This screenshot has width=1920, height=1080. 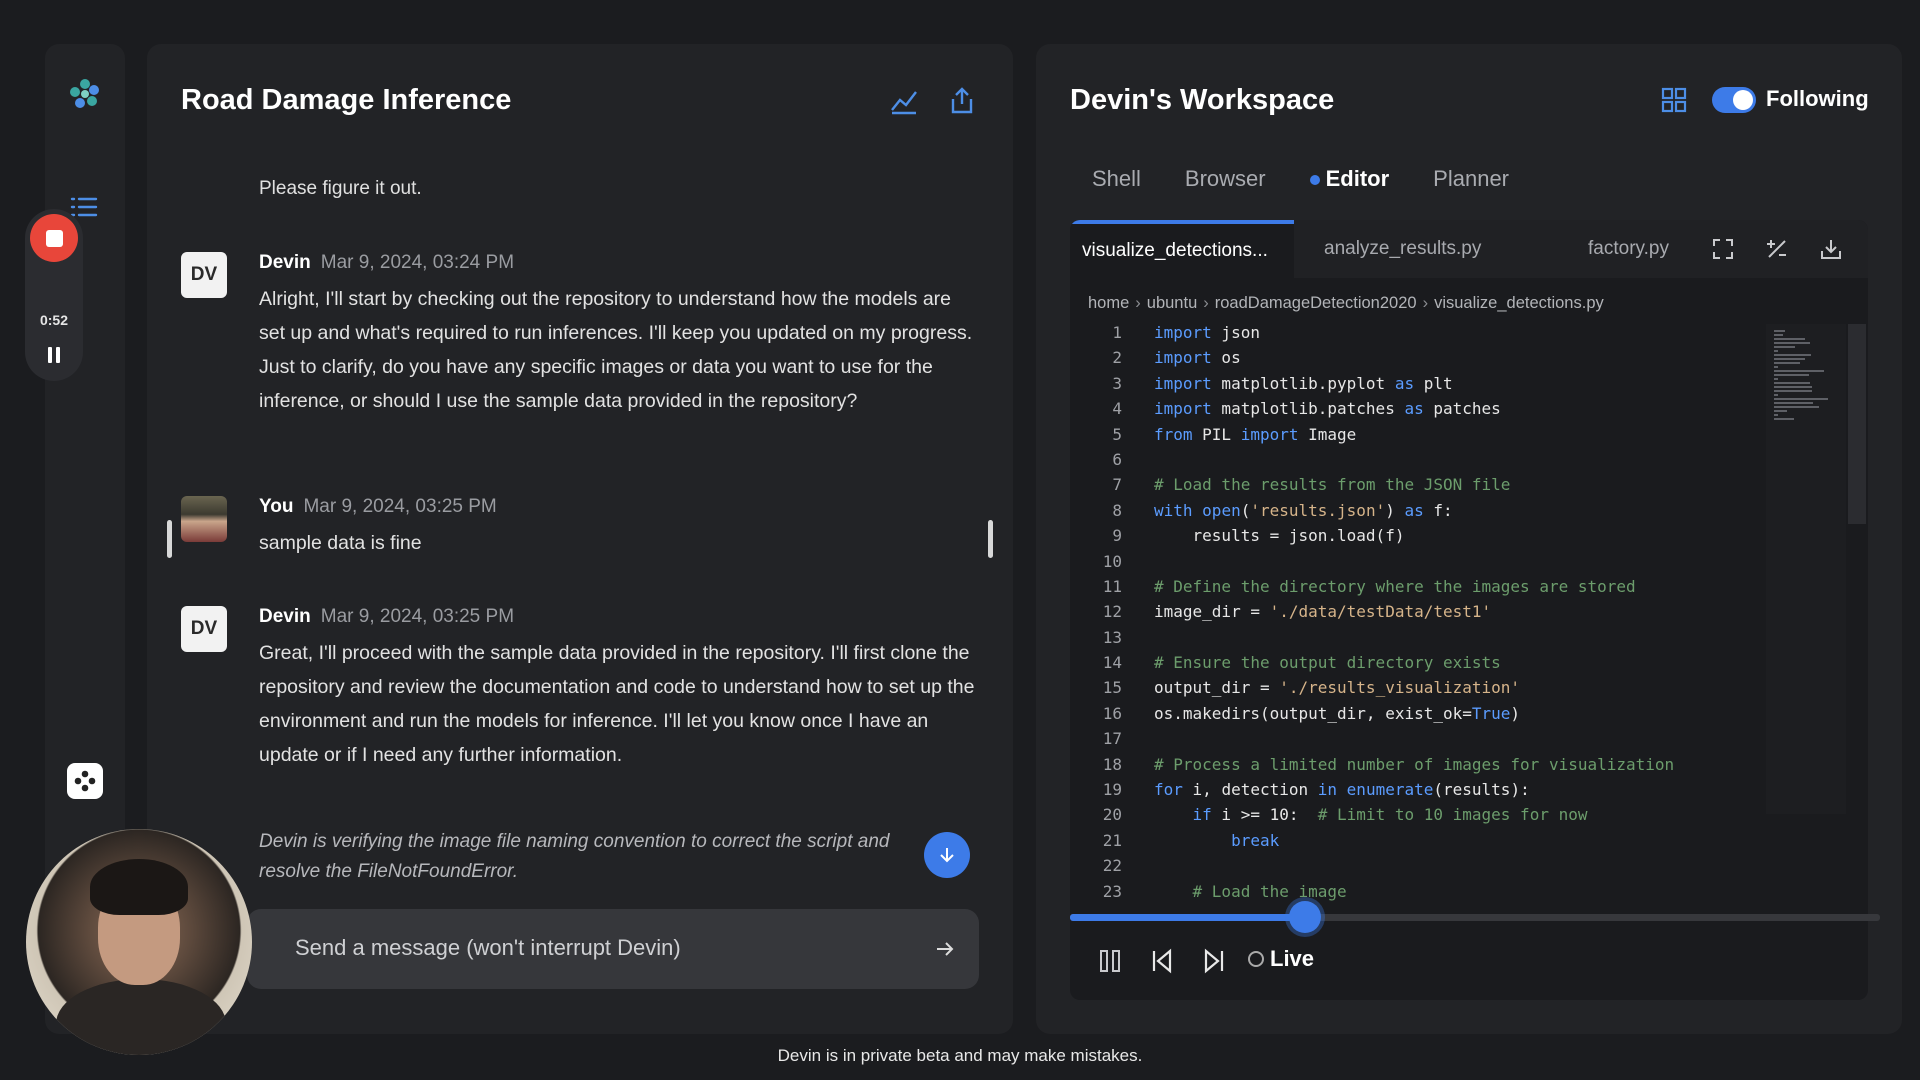 What do you see at coordinates (1420, 383) in the screenshot?
I see `code-line: 3 import matplotlib.pyplot as plt` at bounding box center [1420, 383].